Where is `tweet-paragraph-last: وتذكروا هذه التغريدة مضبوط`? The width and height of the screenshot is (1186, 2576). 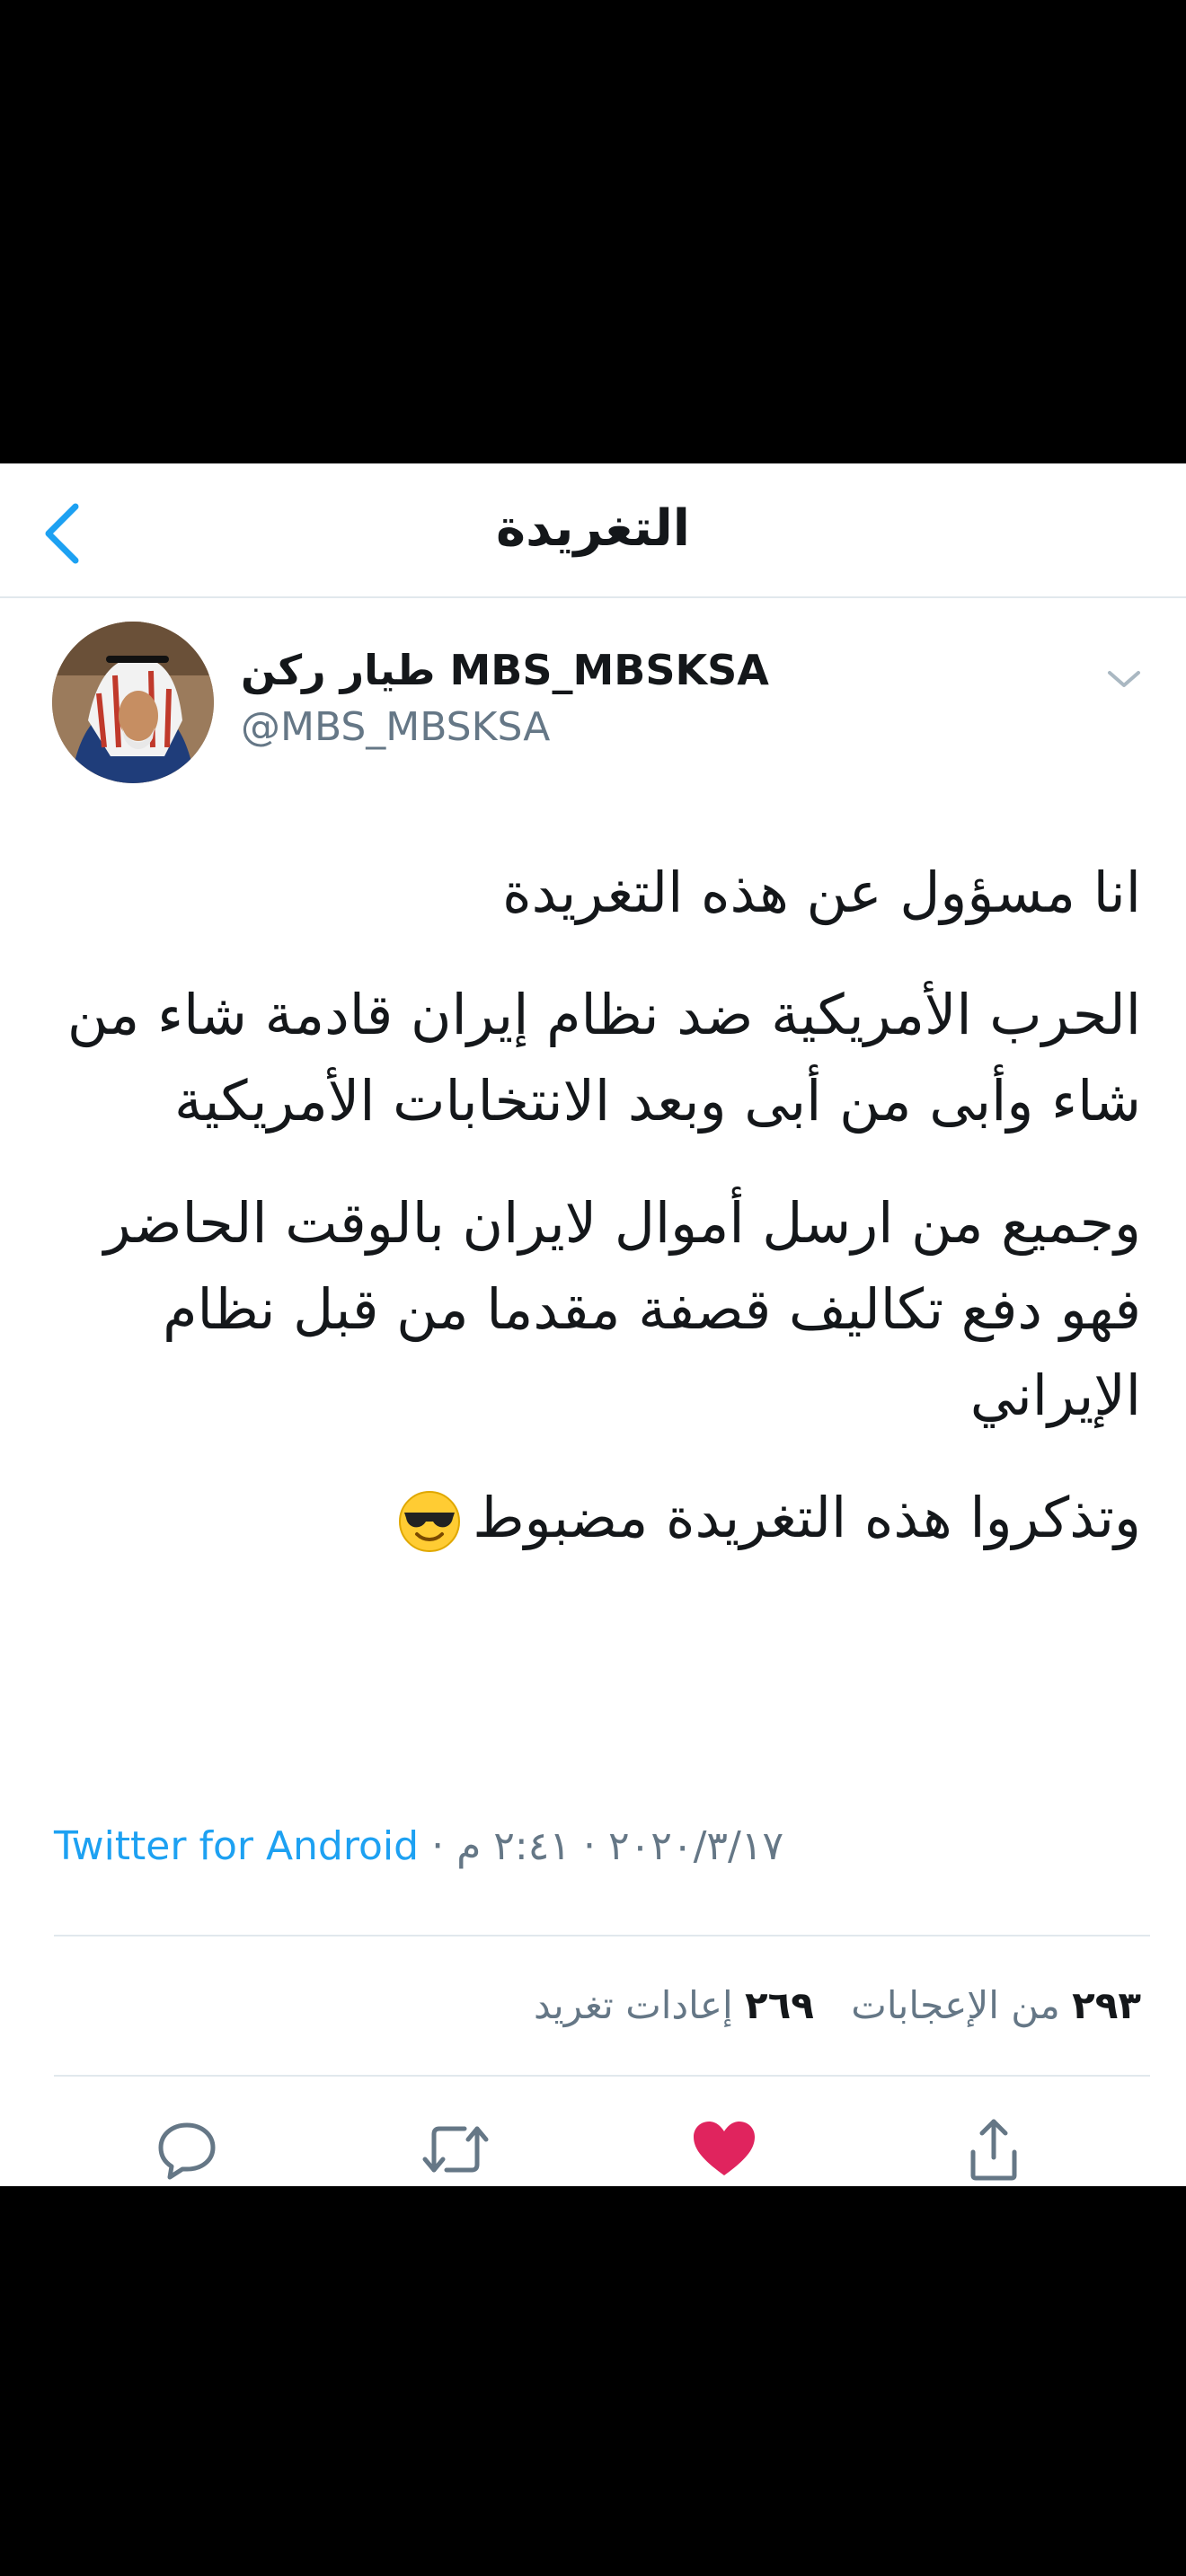 tweet-paragraph-last: وتذكروا هذه التغريدة مضبوط is located at coordinates (597, 1518).